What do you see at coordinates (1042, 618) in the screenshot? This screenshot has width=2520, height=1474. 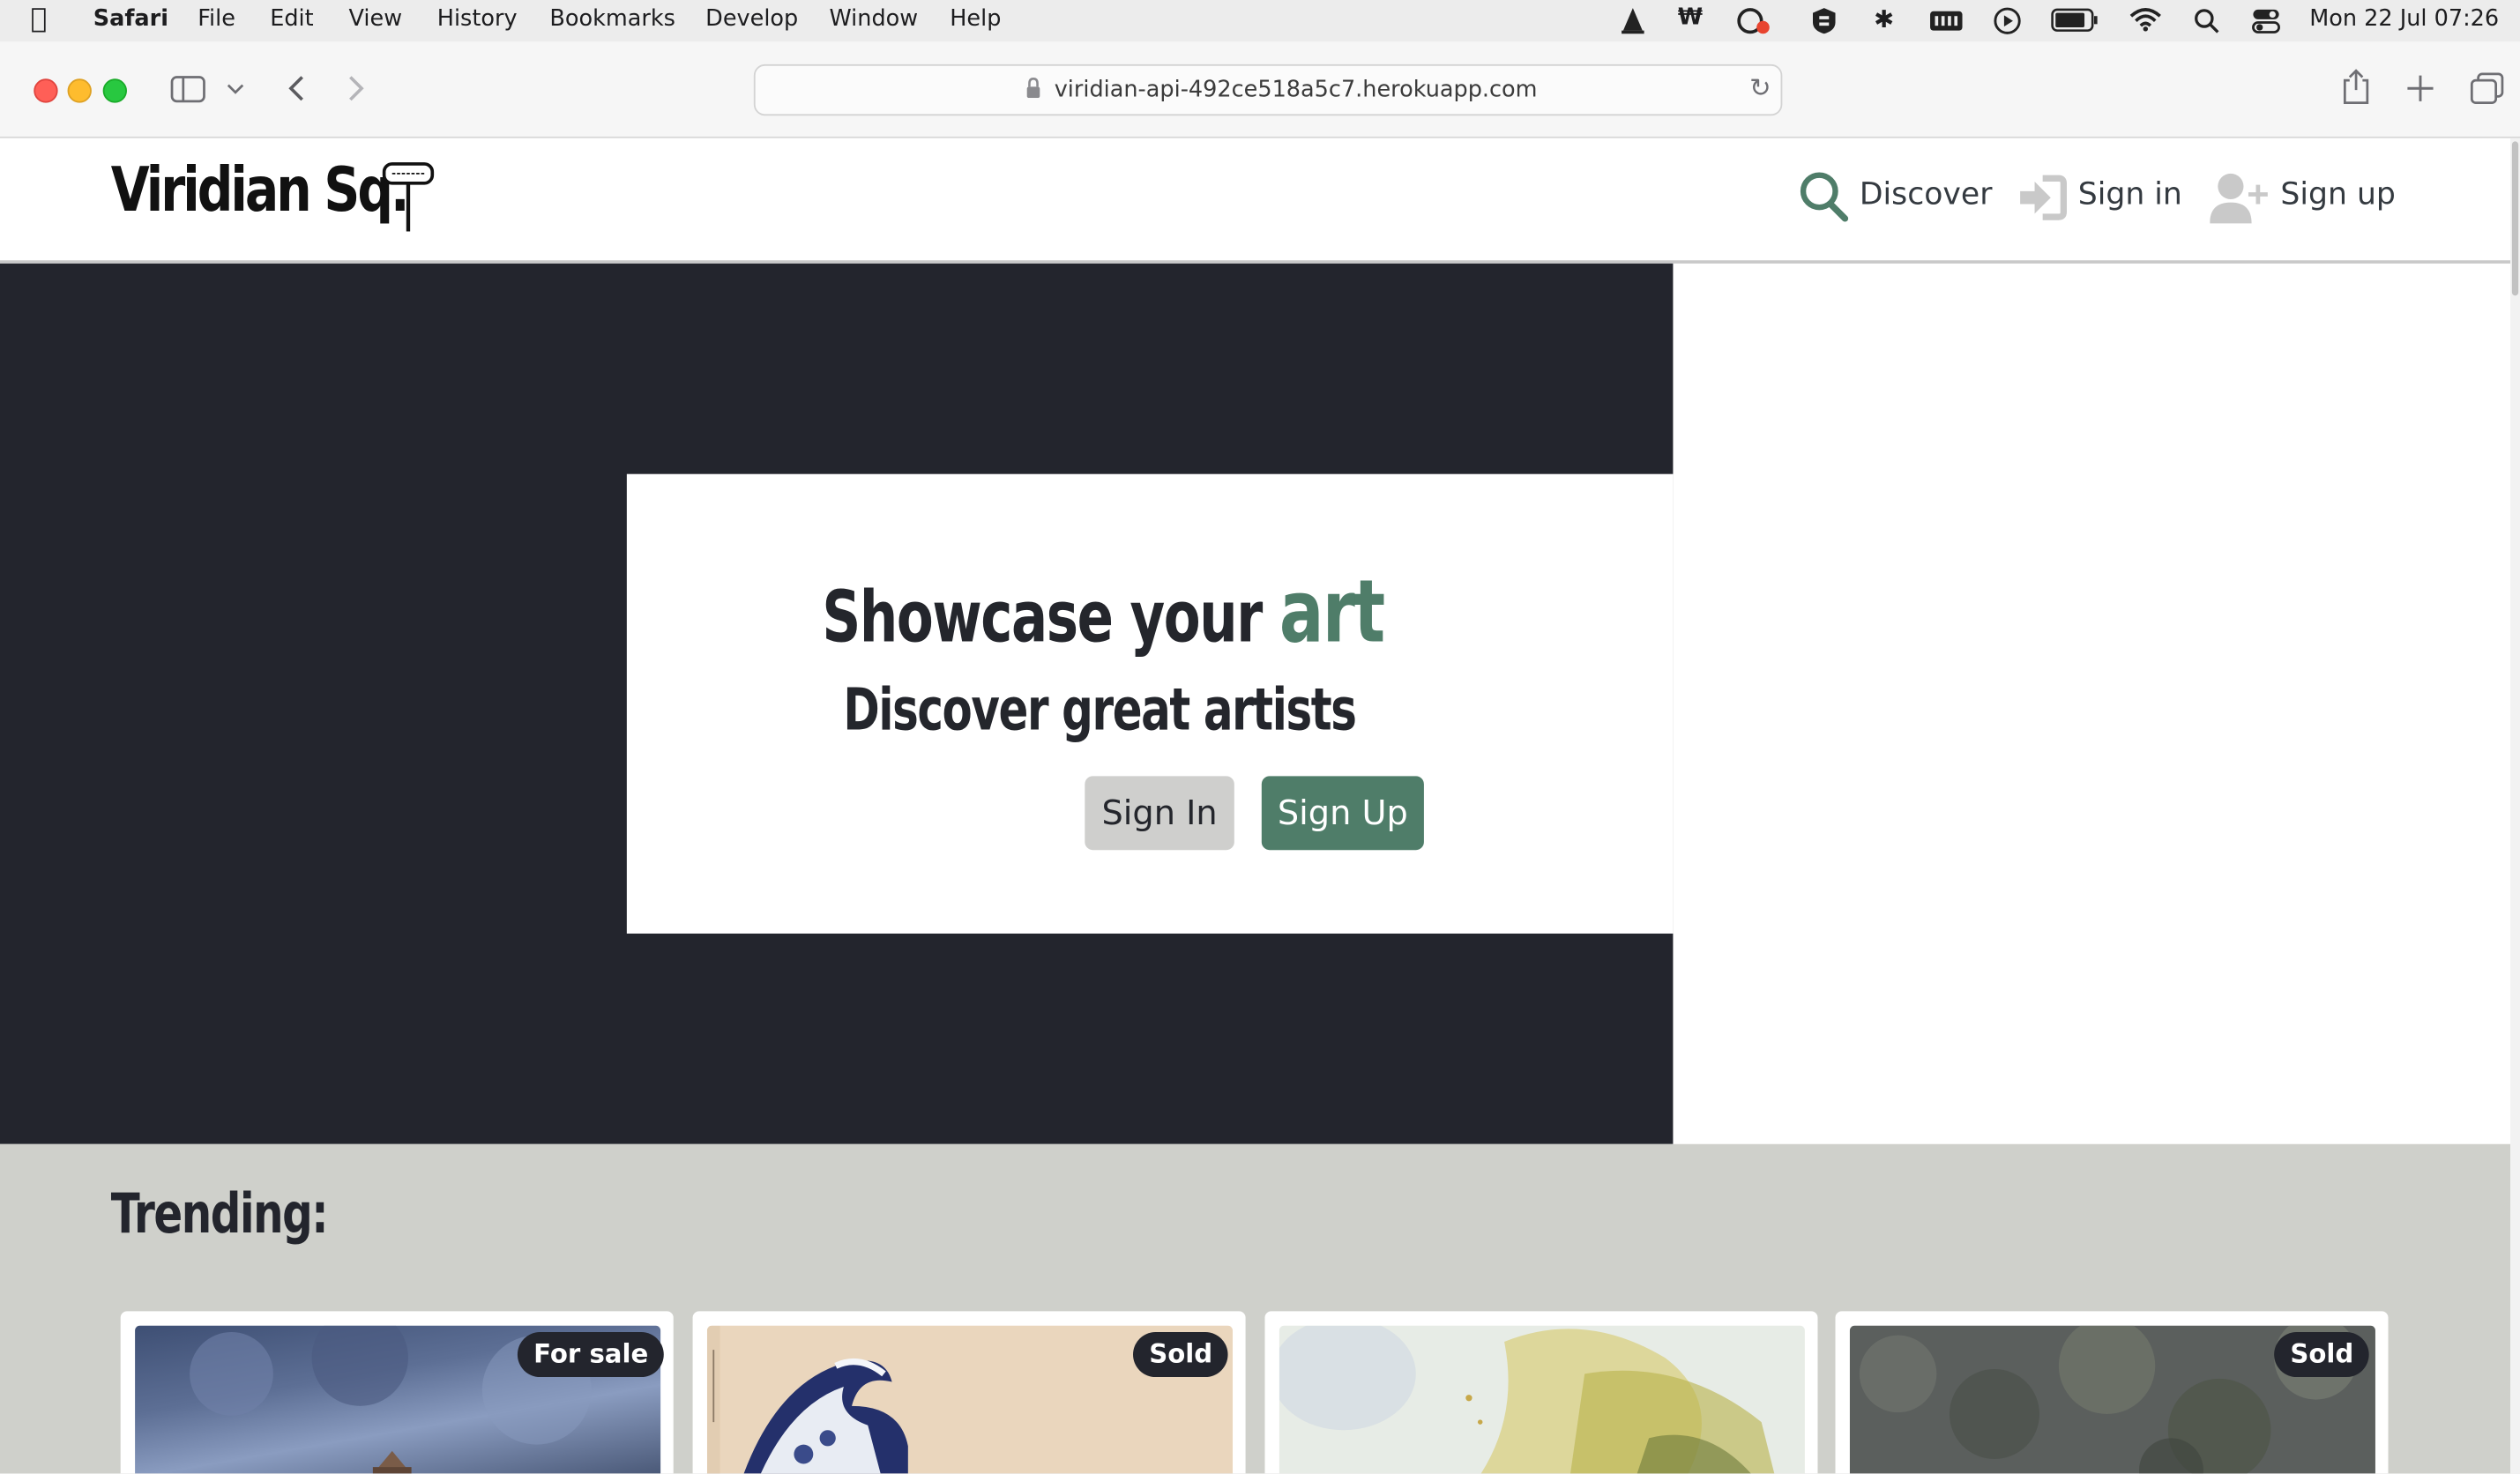 I see `hero-headline-prefix: Showcase your` at bounding box center [1042, 618].